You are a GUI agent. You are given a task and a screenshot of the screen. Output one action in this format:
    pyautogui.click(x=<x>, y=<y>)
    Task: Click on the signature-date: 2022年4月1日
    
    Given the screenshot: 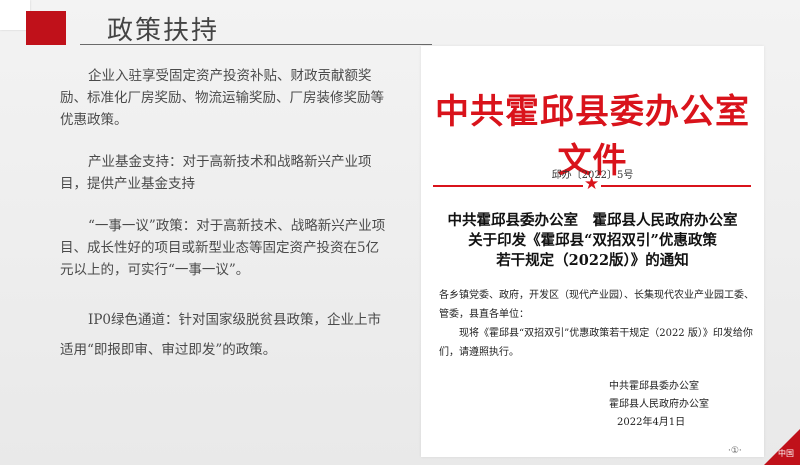 What is the action you would take?
    pyautogui.click(x=651, y=422)
    